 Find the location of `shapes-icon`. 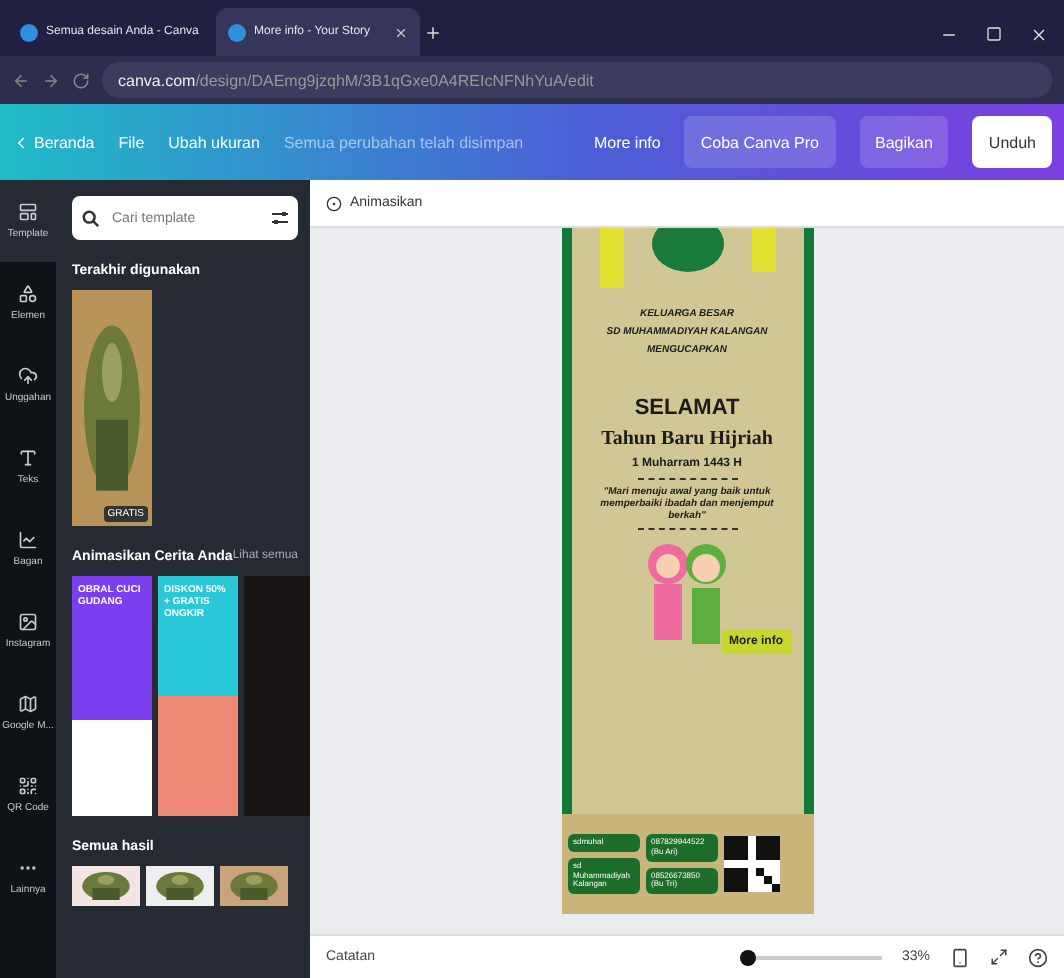

shapes-icon is located at coordinates (28, 294).